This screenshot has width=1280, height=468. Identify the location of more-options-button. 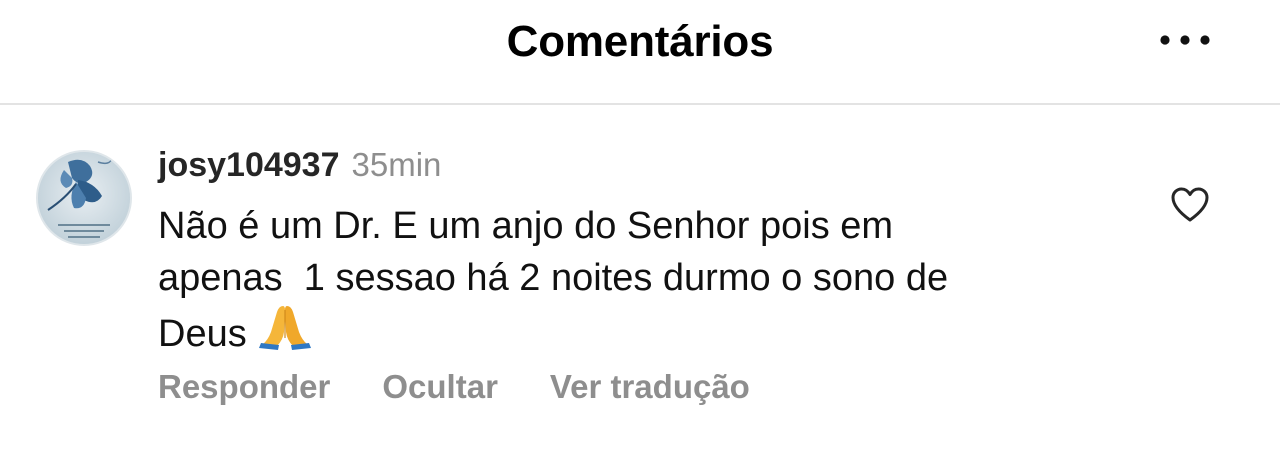
(1185, 40).